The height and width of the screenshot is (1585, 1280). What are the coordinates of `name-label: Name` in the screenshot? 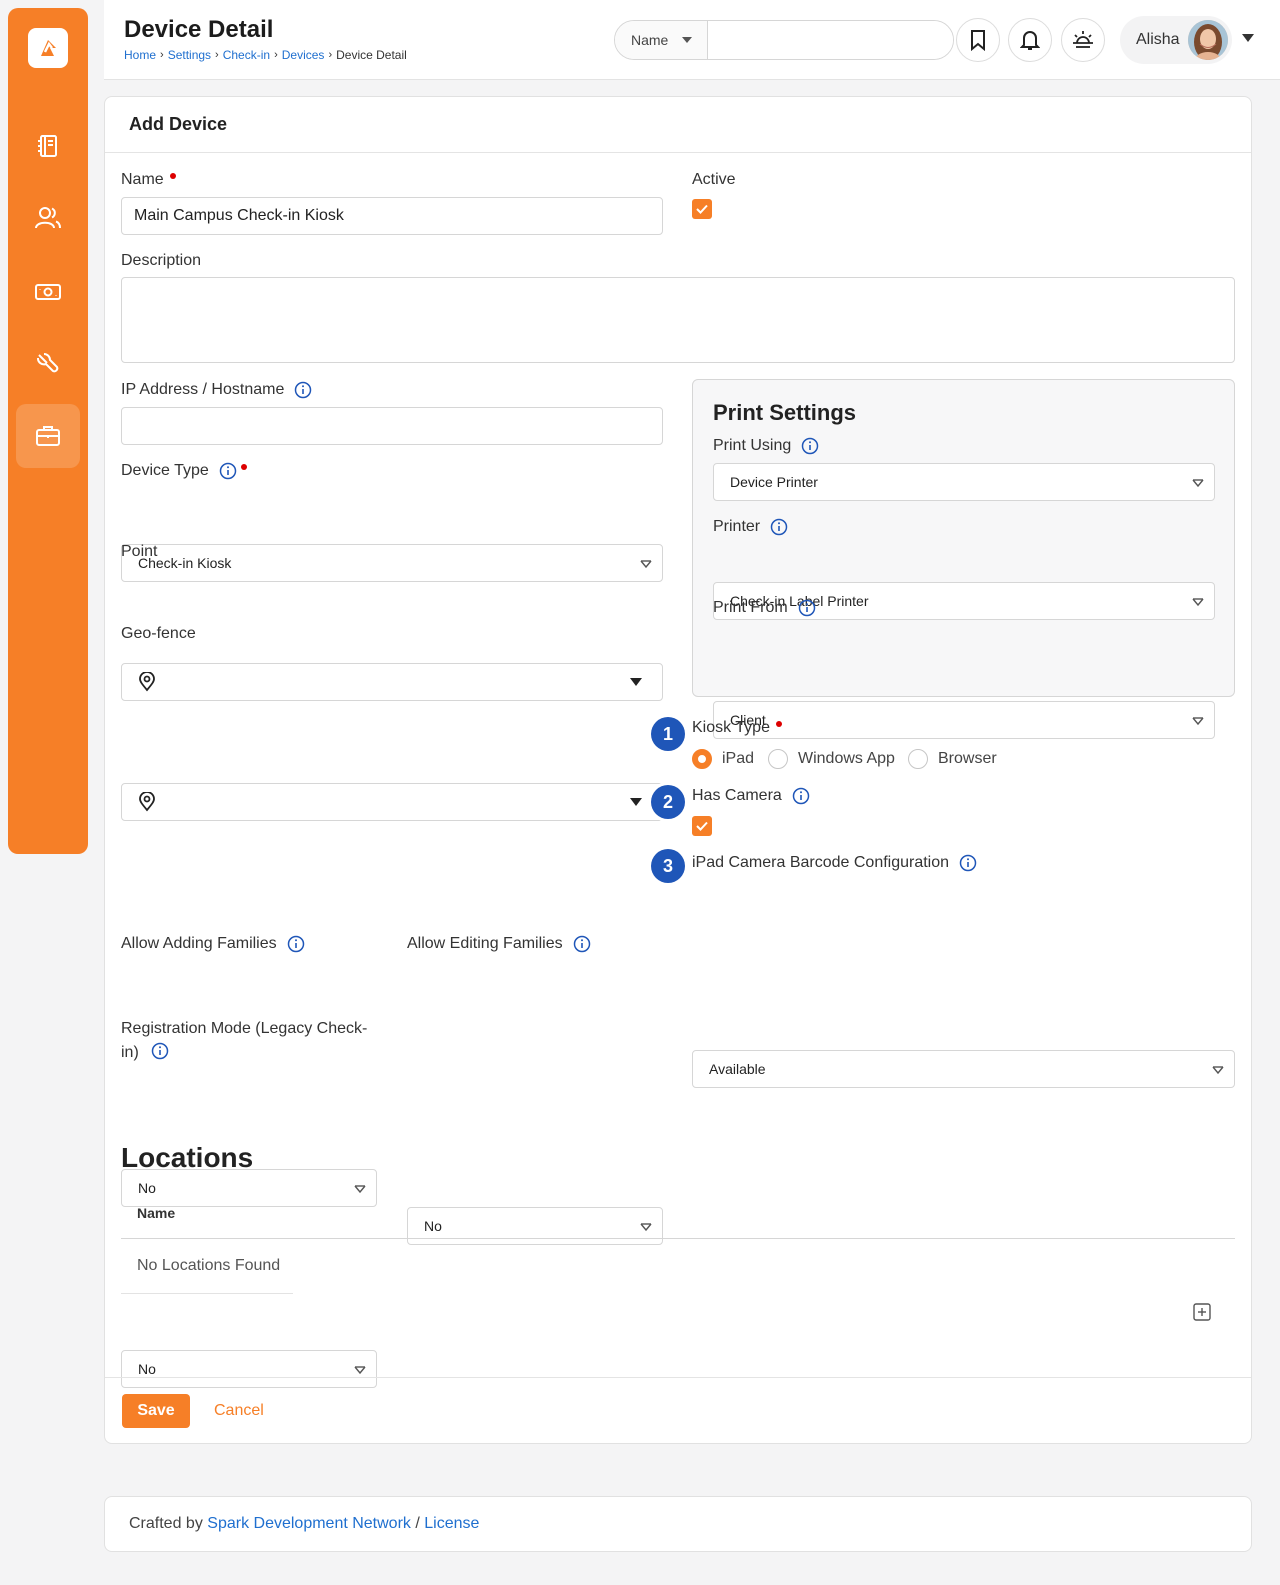 It's located at (148, 180).